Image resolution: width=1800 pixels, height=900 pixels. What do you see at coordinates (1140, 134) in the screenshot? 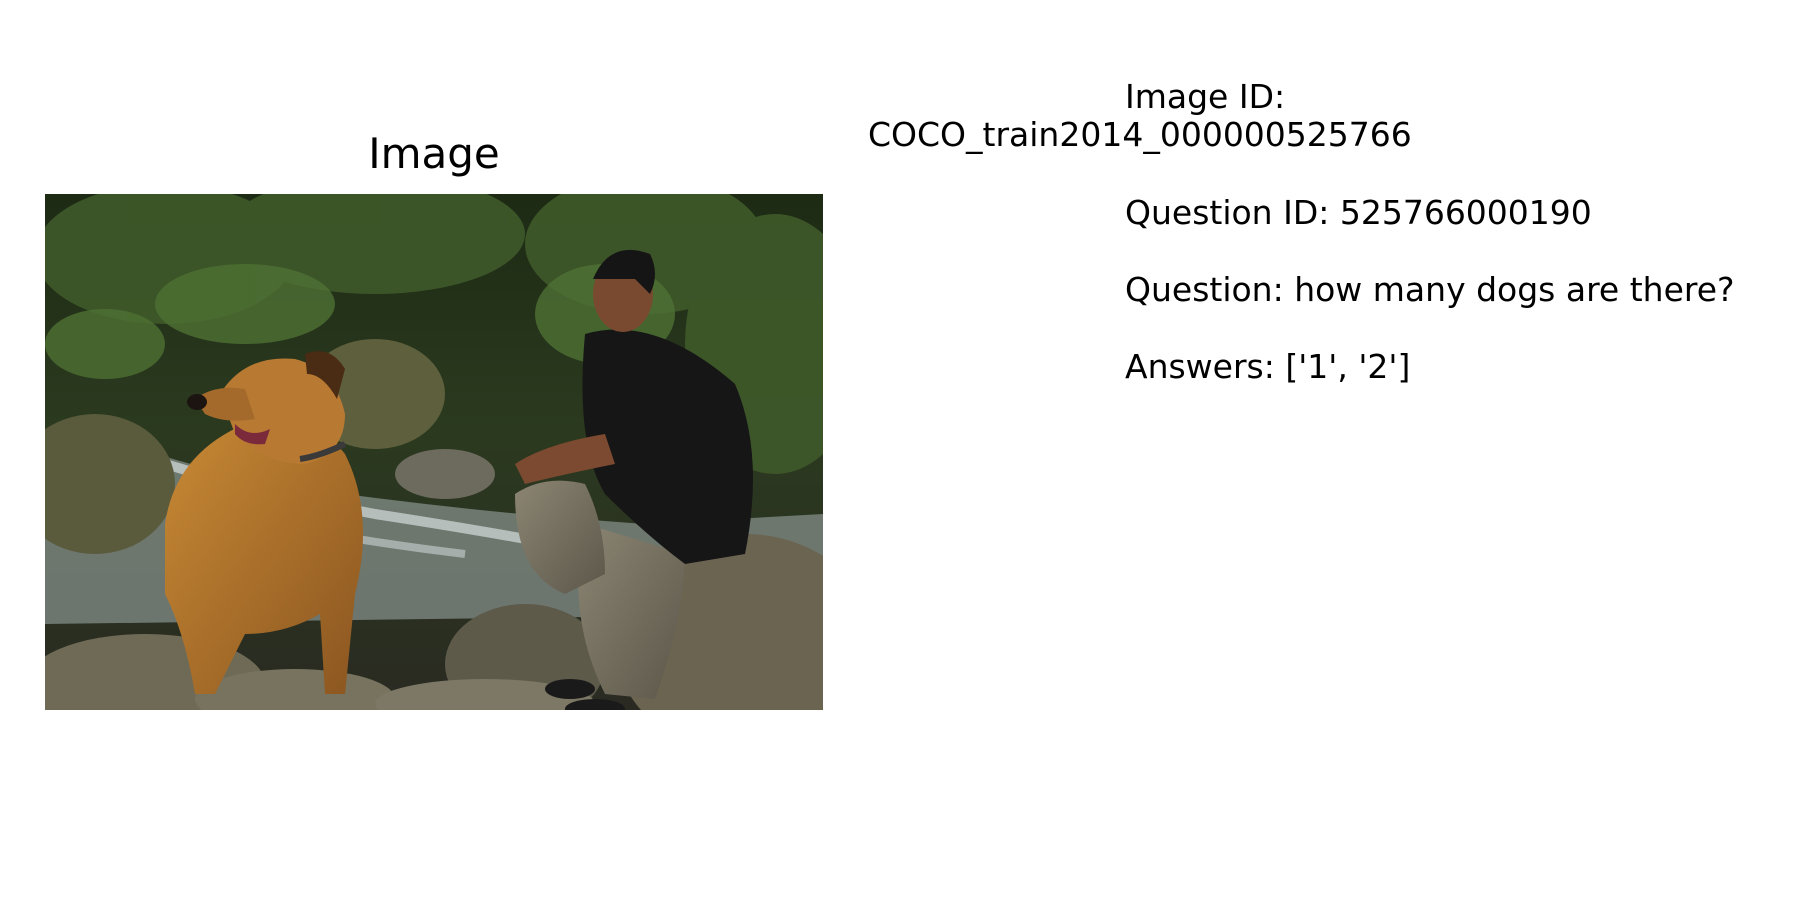
I see `image-id-value: COCO_train2014_000000525766` at bounding box center [1140, 134].